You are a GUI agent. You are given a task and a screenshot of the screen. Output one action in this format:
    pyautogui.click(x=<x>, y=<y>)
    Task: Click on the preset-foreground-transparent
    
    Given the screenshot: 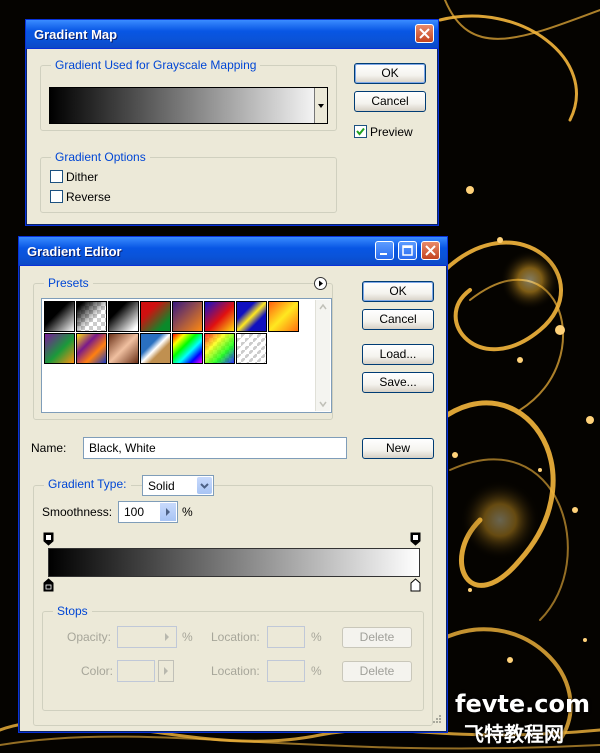 What is the action you would take?
    pyautogui.click(x=91, y=316)
    